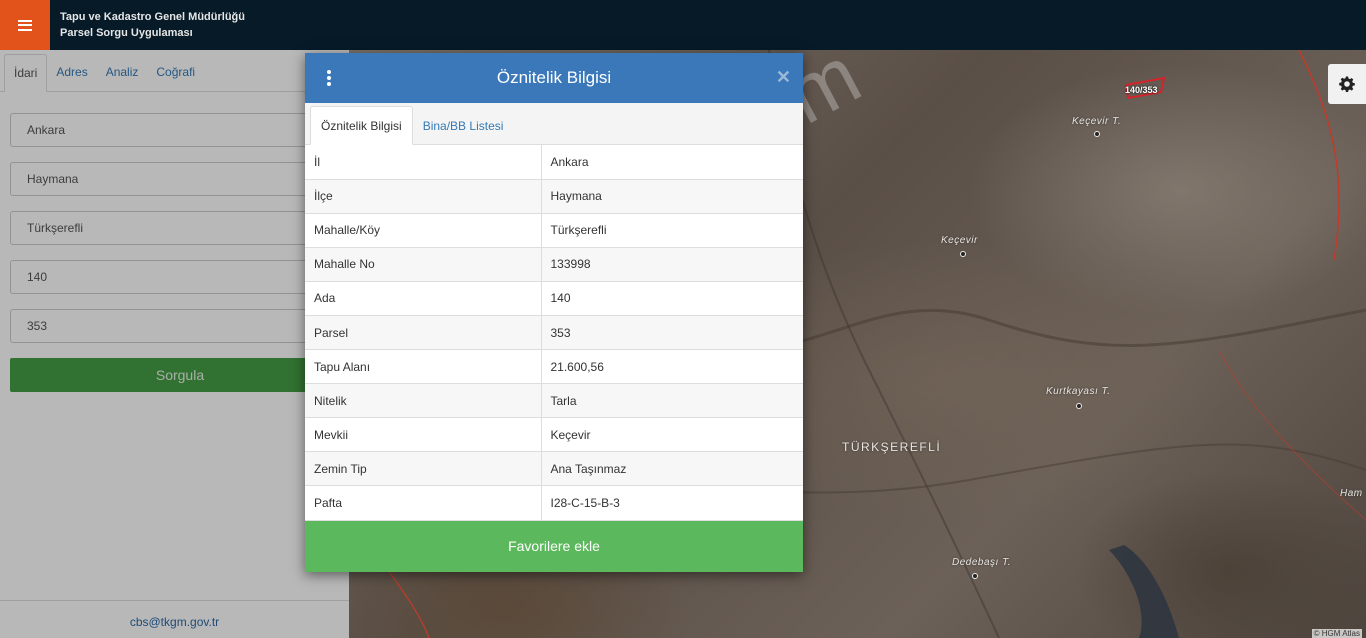 The image size is (1366, 638). What do you see at coordinates (1336, 633) in the screenshot?
I see `map-attribution: © HGM Atlas` at bounding box center [1336, 633].